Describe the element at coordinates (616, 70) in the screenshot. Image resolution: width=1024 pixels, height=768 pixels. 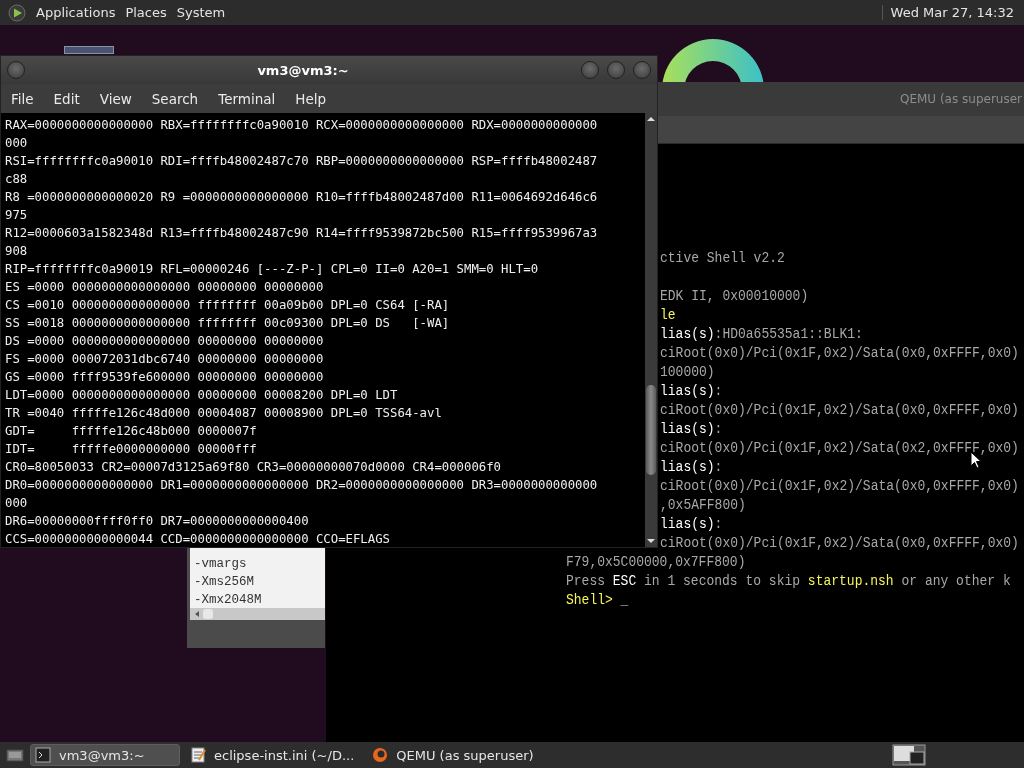
I see `maximize-button` at that location.